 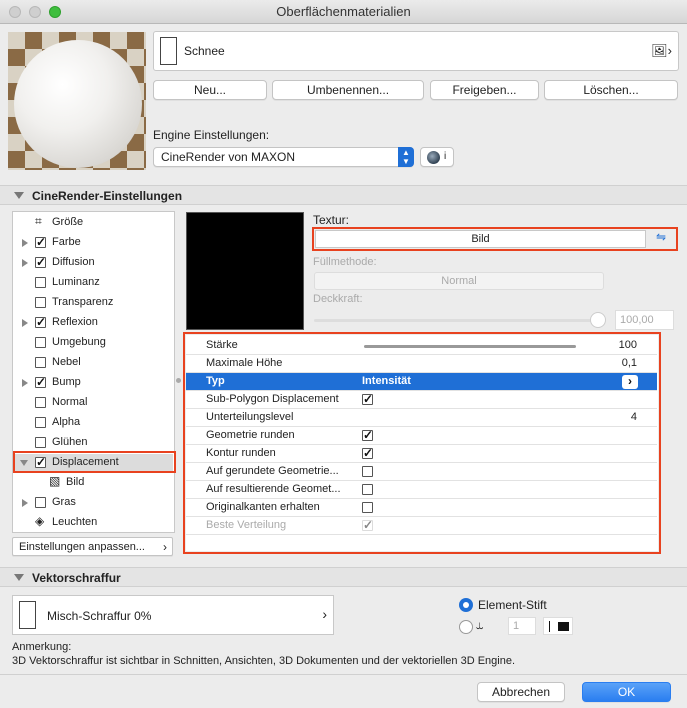 What do you see at coordinates (459, 320) in the screenshot?
I see `opacity-slider-track` at bounding box center [459, 320].